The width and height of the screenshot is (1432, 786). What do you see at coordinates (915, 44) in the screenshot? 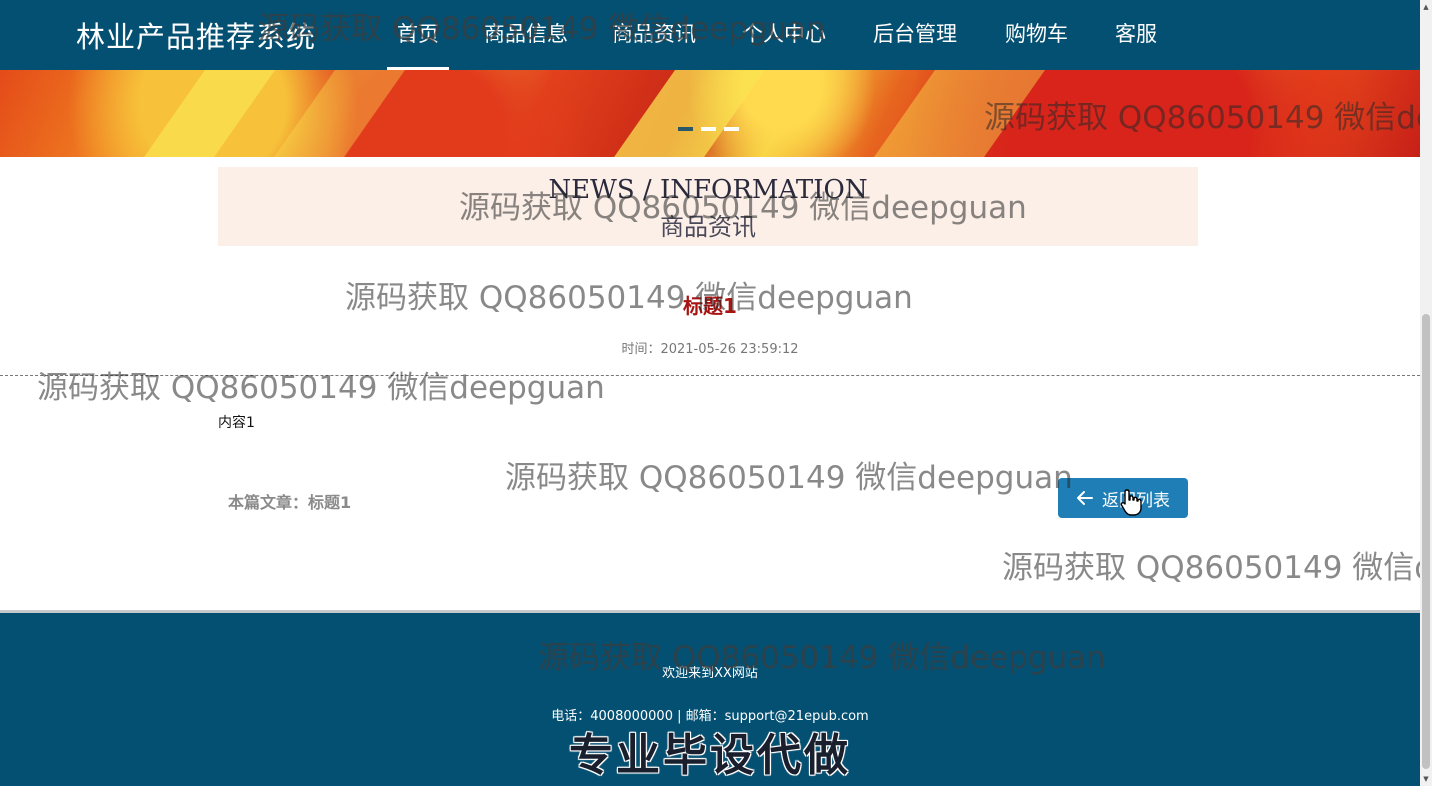
I see `nav-admin: 后台管理` at bounding box center [915, 44].